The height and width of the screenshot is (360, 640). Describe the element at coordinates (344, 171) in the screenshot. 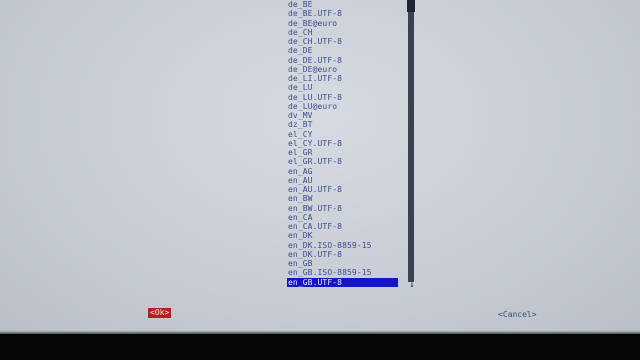

I see `locale-item: en_AG` at that location.